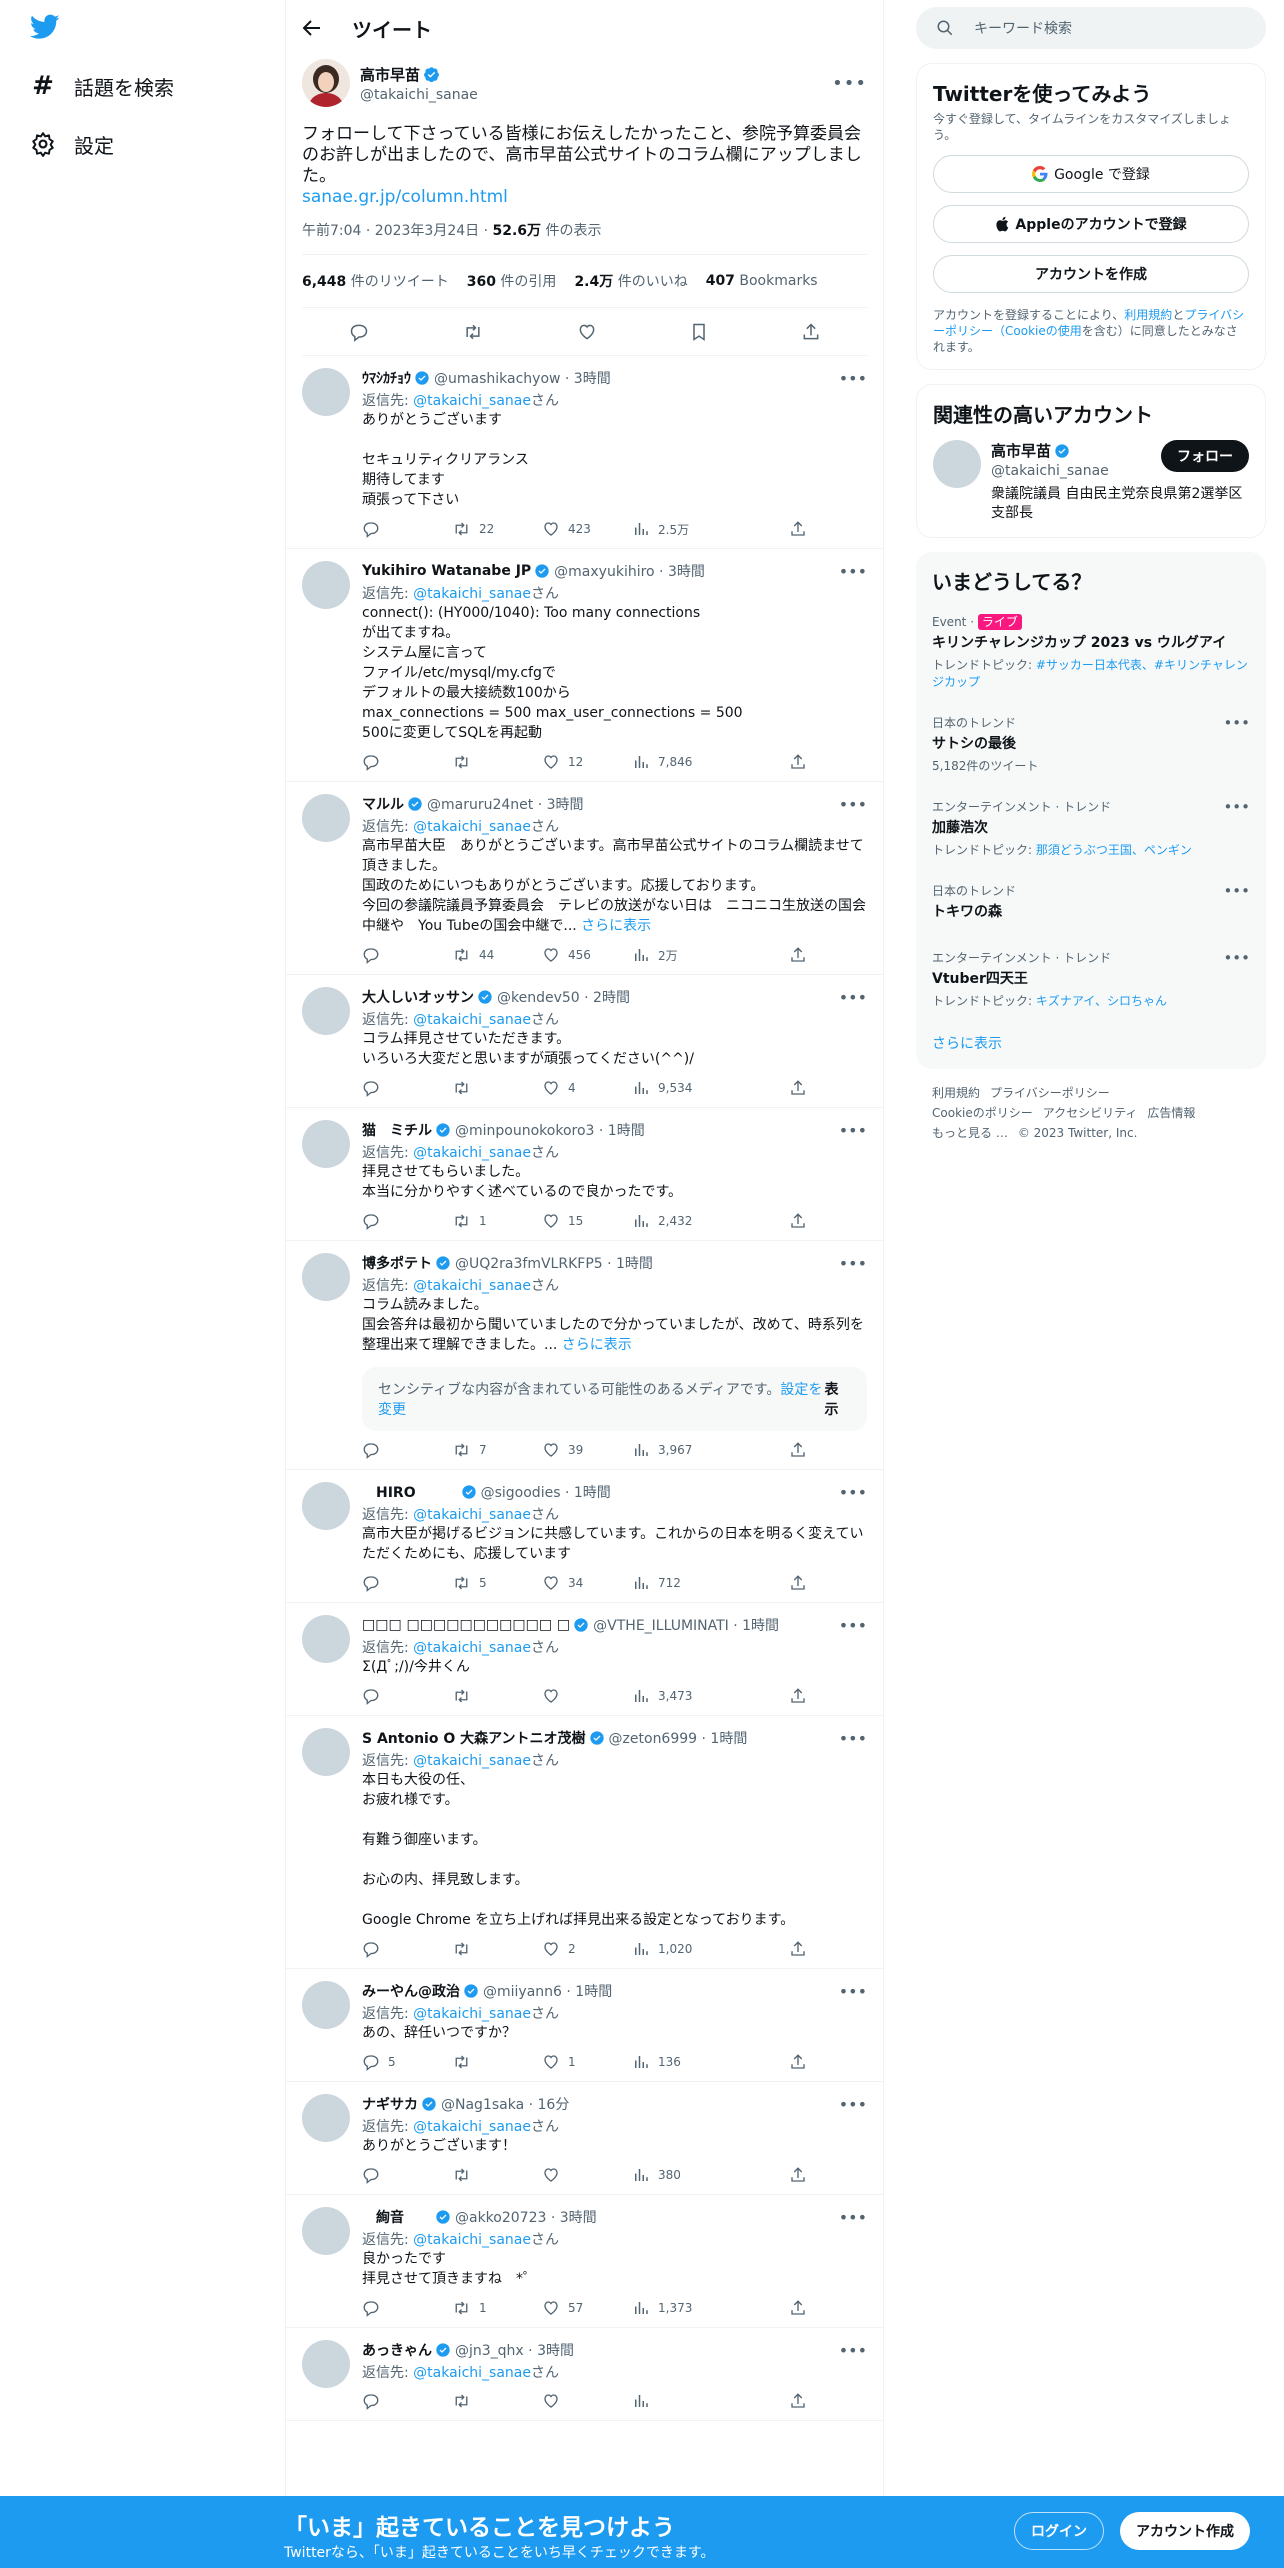 This screenshot has width=1284, height=2568. Describe the element at coordinates (1171, 1113) in the screenshot. I see `footer-ads: 広告情報` at that location.